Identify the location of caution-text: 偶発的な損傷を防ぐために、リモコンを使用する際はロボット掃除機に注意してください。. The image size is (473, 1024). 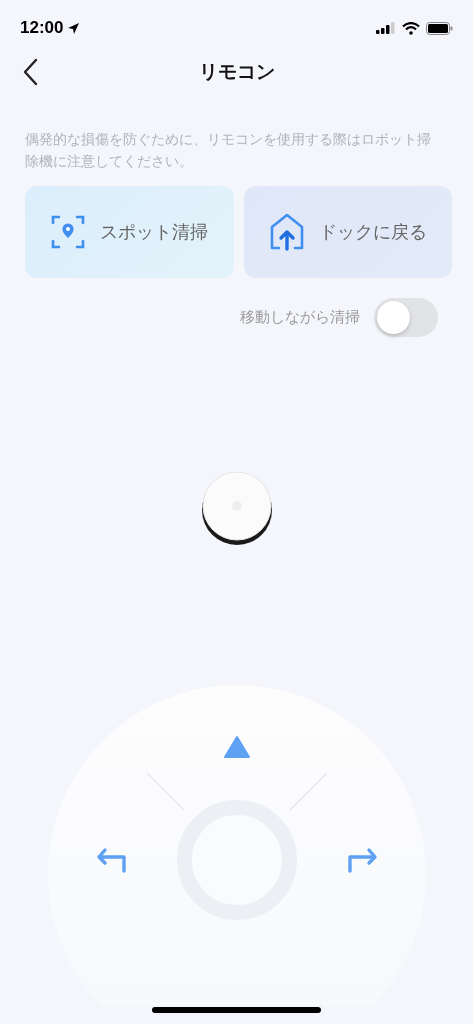
(228, 150).